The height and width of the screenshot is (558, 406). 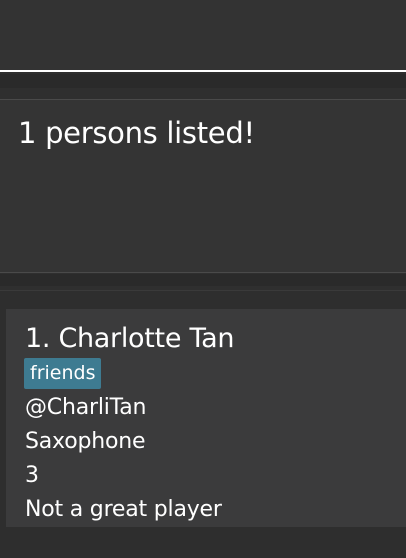 What do you see at coordinates (136, 133) in the screenshot?
I see `result-message: 1 persons listed!` at bounding box center [136, 133].